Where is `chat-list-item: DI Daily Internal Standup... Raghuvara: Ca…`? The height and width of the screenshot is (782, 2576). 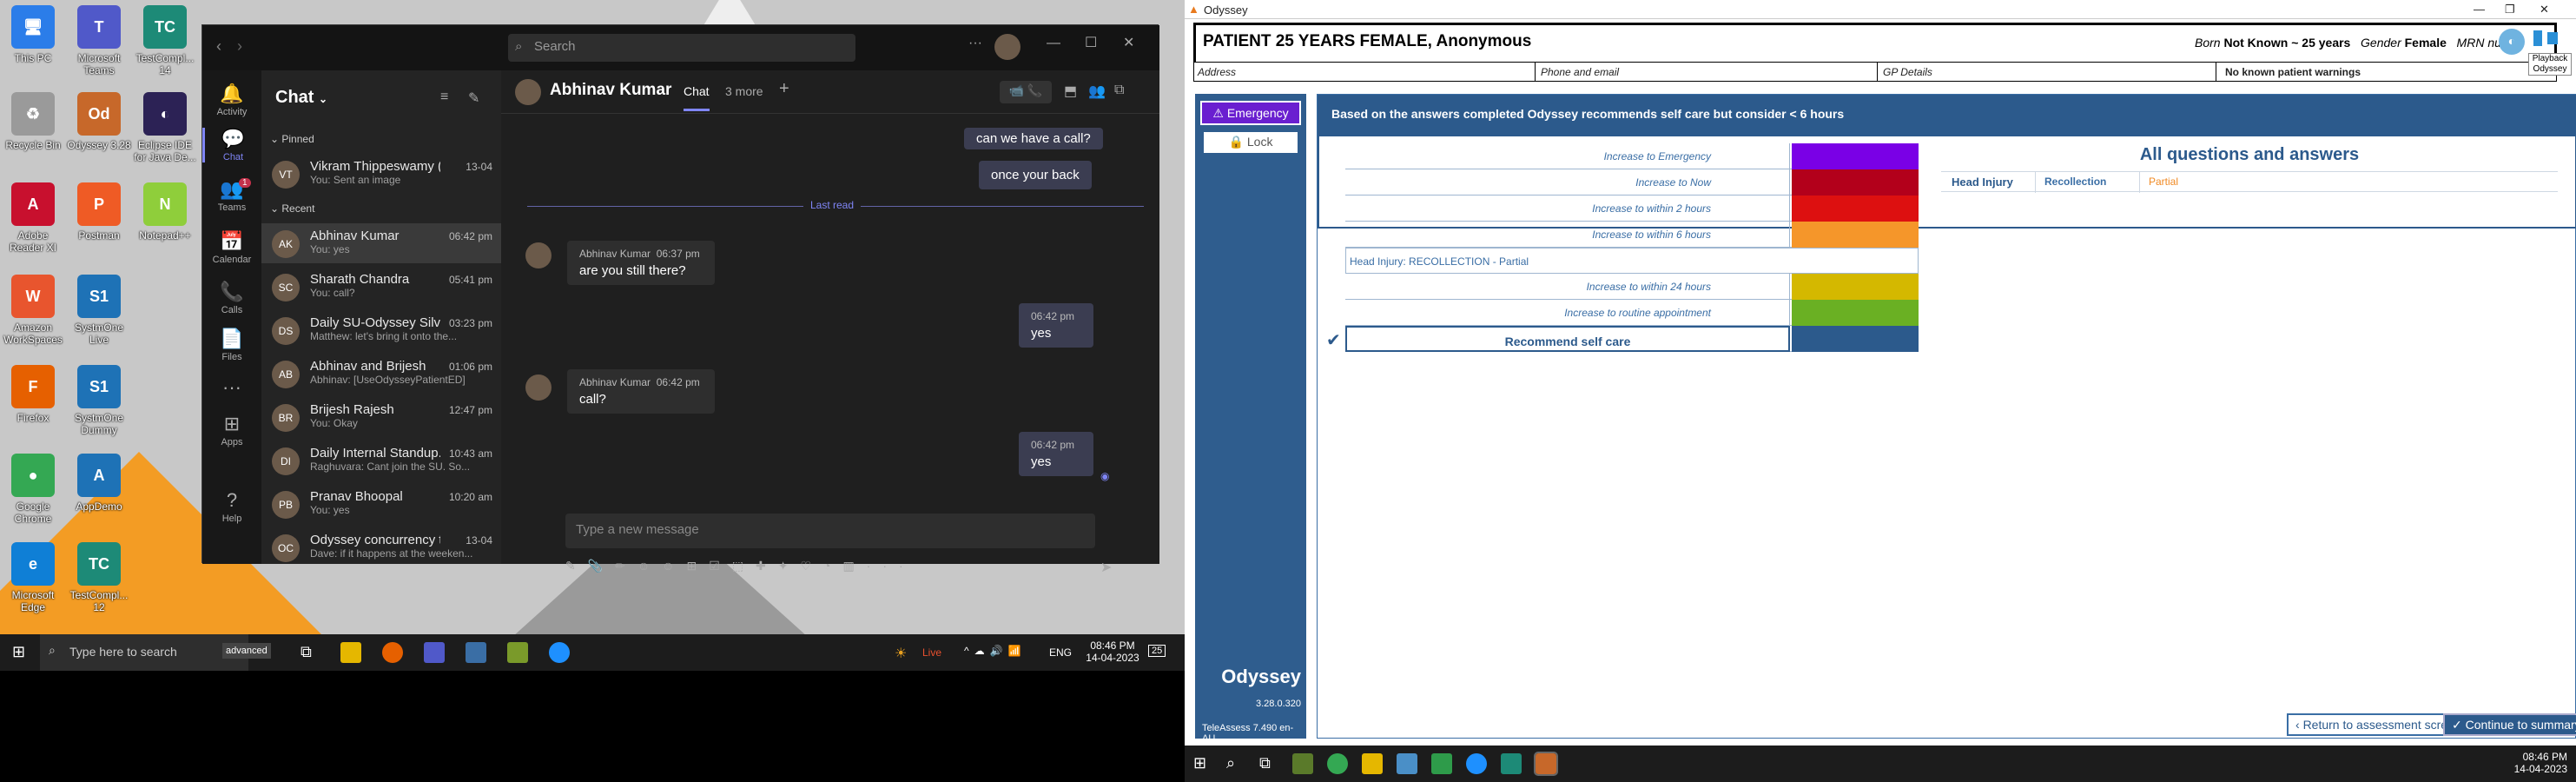
chat-list-item: DI Daily Internal Standup... Raghuvara: Ca… is located at coordinates (381, 461).